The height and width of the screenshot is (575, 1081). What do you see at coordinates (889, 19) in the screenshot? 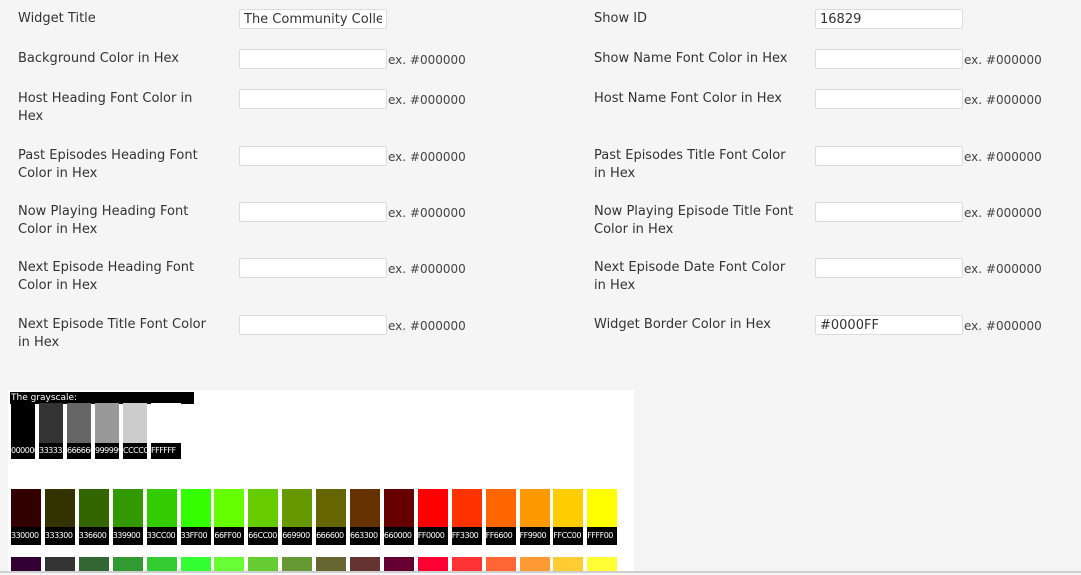
I see `show-id-input` at bounding box center [889, 19].